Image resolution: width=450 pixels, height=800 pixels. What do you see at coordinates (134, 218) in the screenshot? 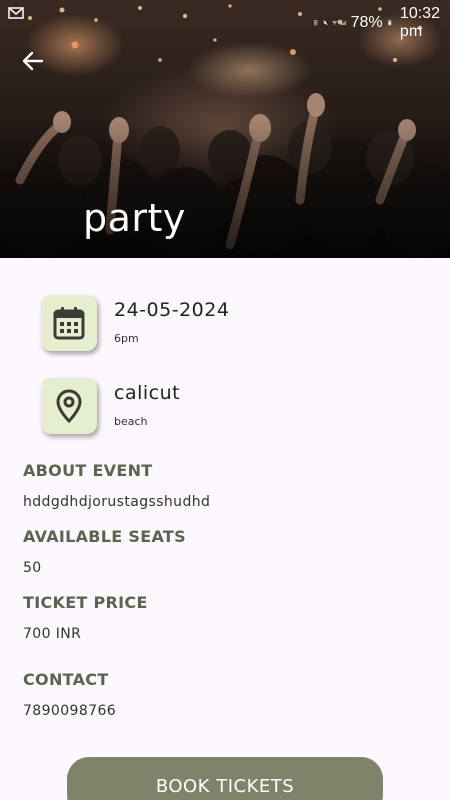
I see `event-title: party` at bounding box center [134, 218].